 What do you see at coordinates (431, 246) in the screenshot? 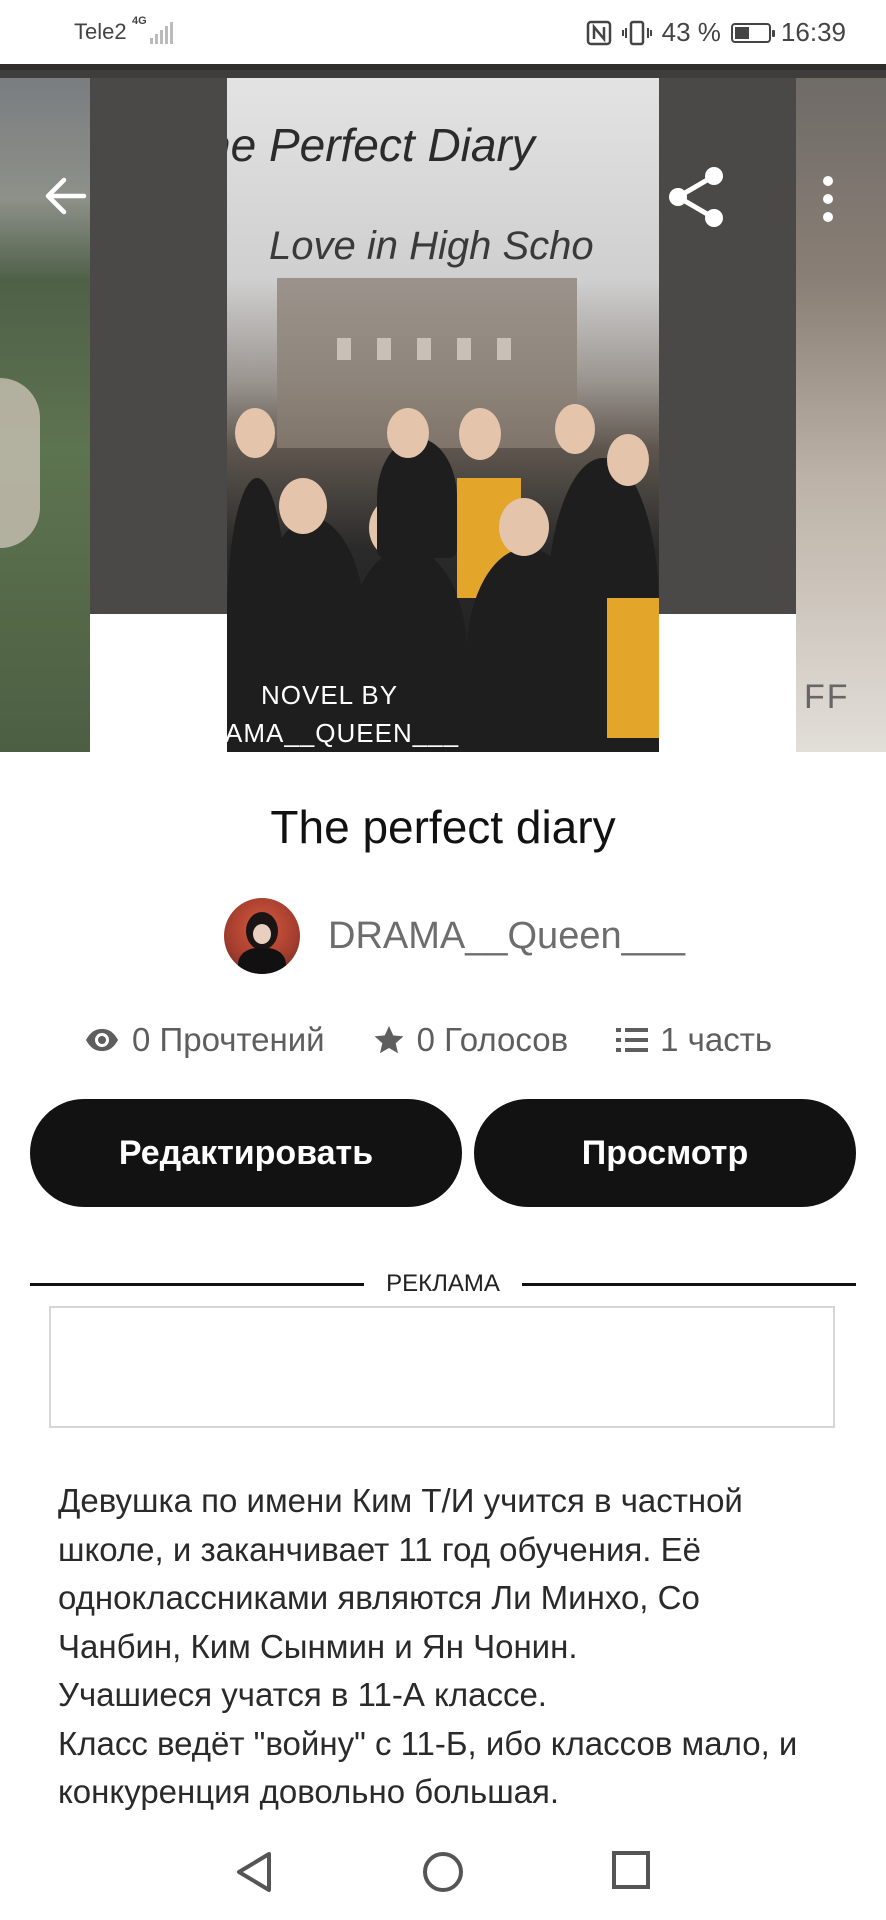
I see `cover-title-line2: Love in High Scho` at bounding box center [431, 246].